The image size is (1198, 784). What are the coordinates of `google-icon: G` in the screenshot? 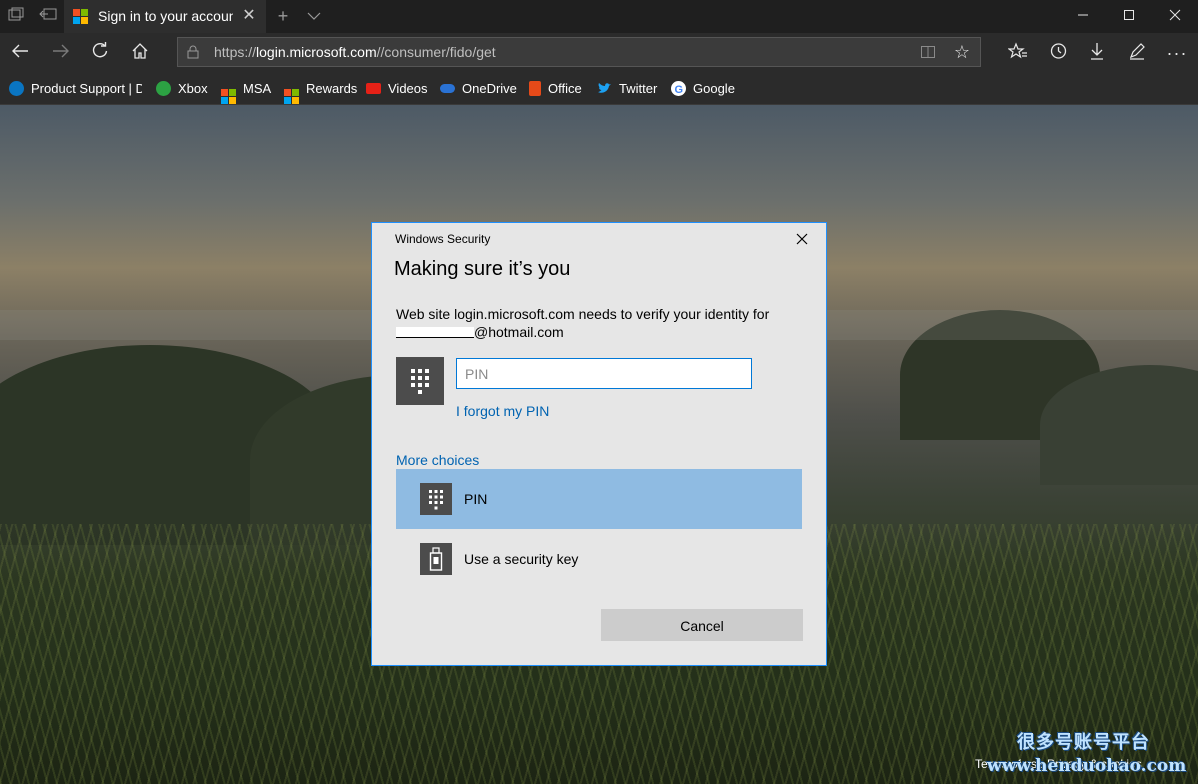 It's located at (678, 88).